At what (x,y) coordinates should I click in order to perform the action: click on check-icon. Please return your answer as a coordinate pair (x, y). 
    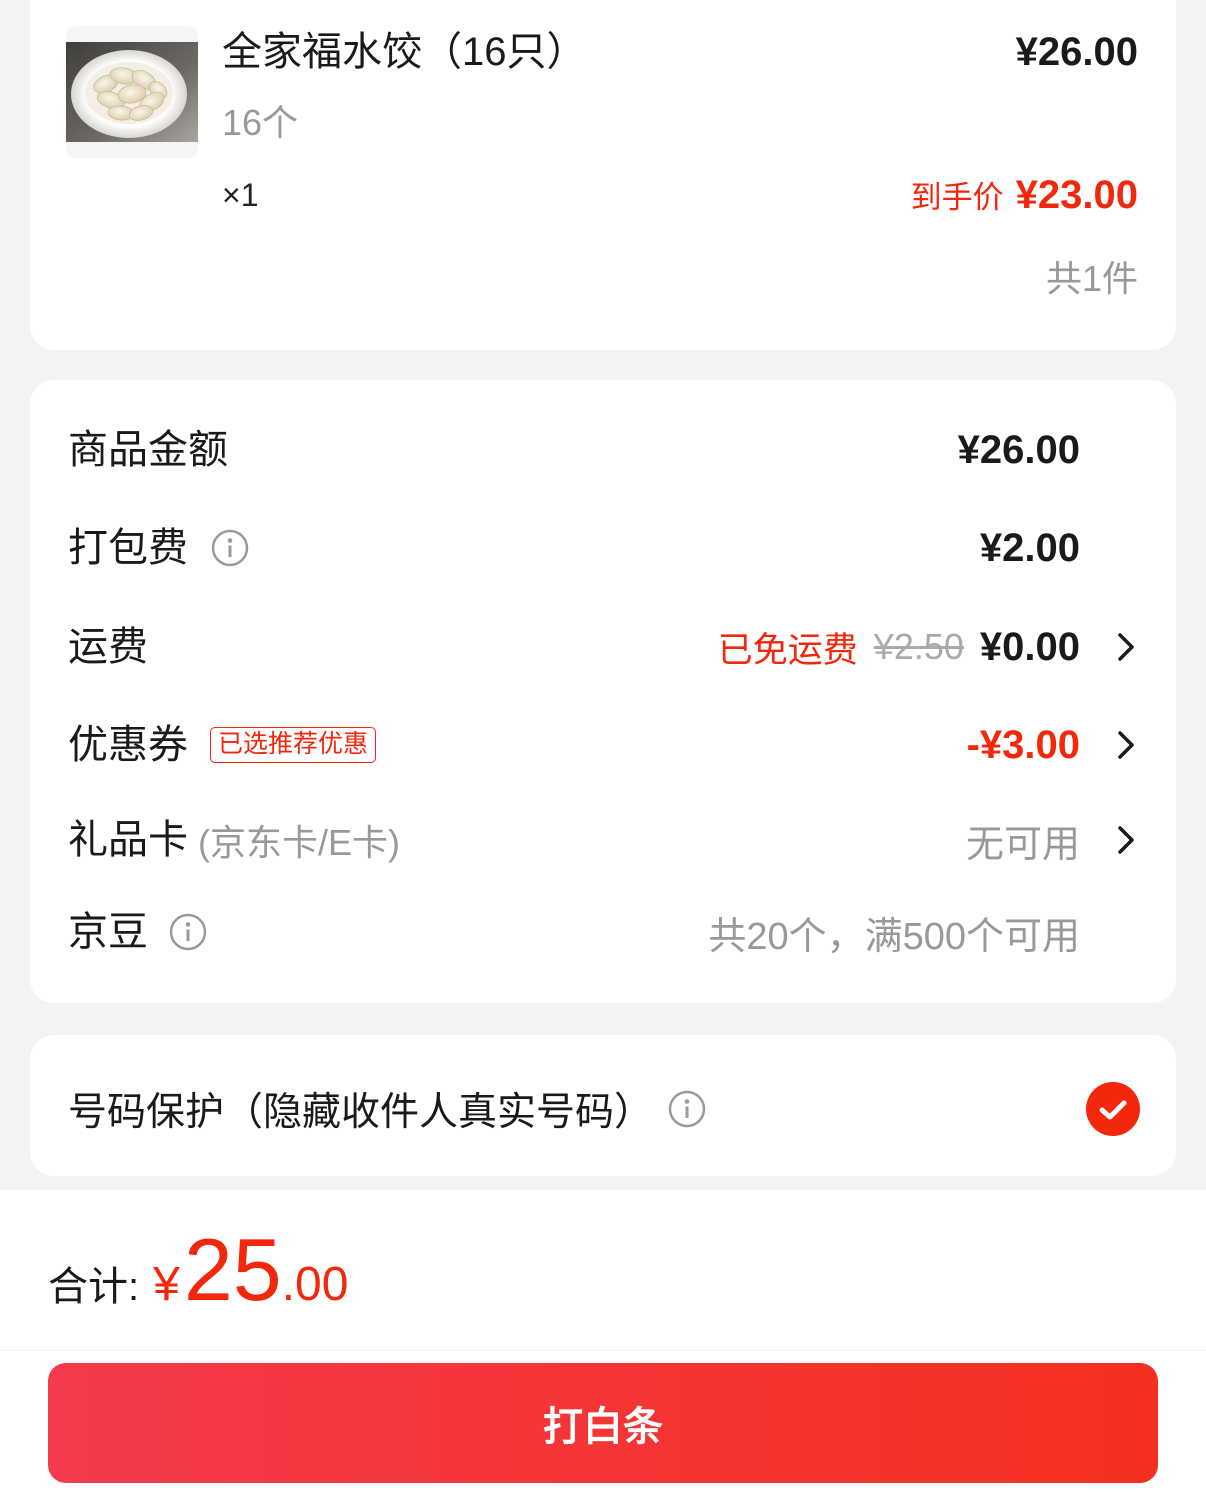
    Looking at the image, I should click on (1113, 1109).